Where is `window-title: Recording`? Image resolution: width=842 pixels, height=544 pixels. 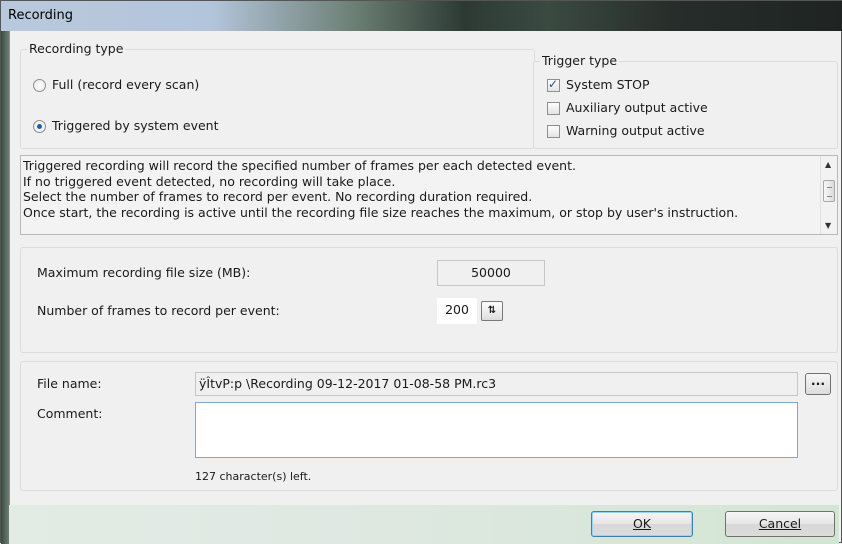
window-title: Recording is located at coordinates (41, 15).